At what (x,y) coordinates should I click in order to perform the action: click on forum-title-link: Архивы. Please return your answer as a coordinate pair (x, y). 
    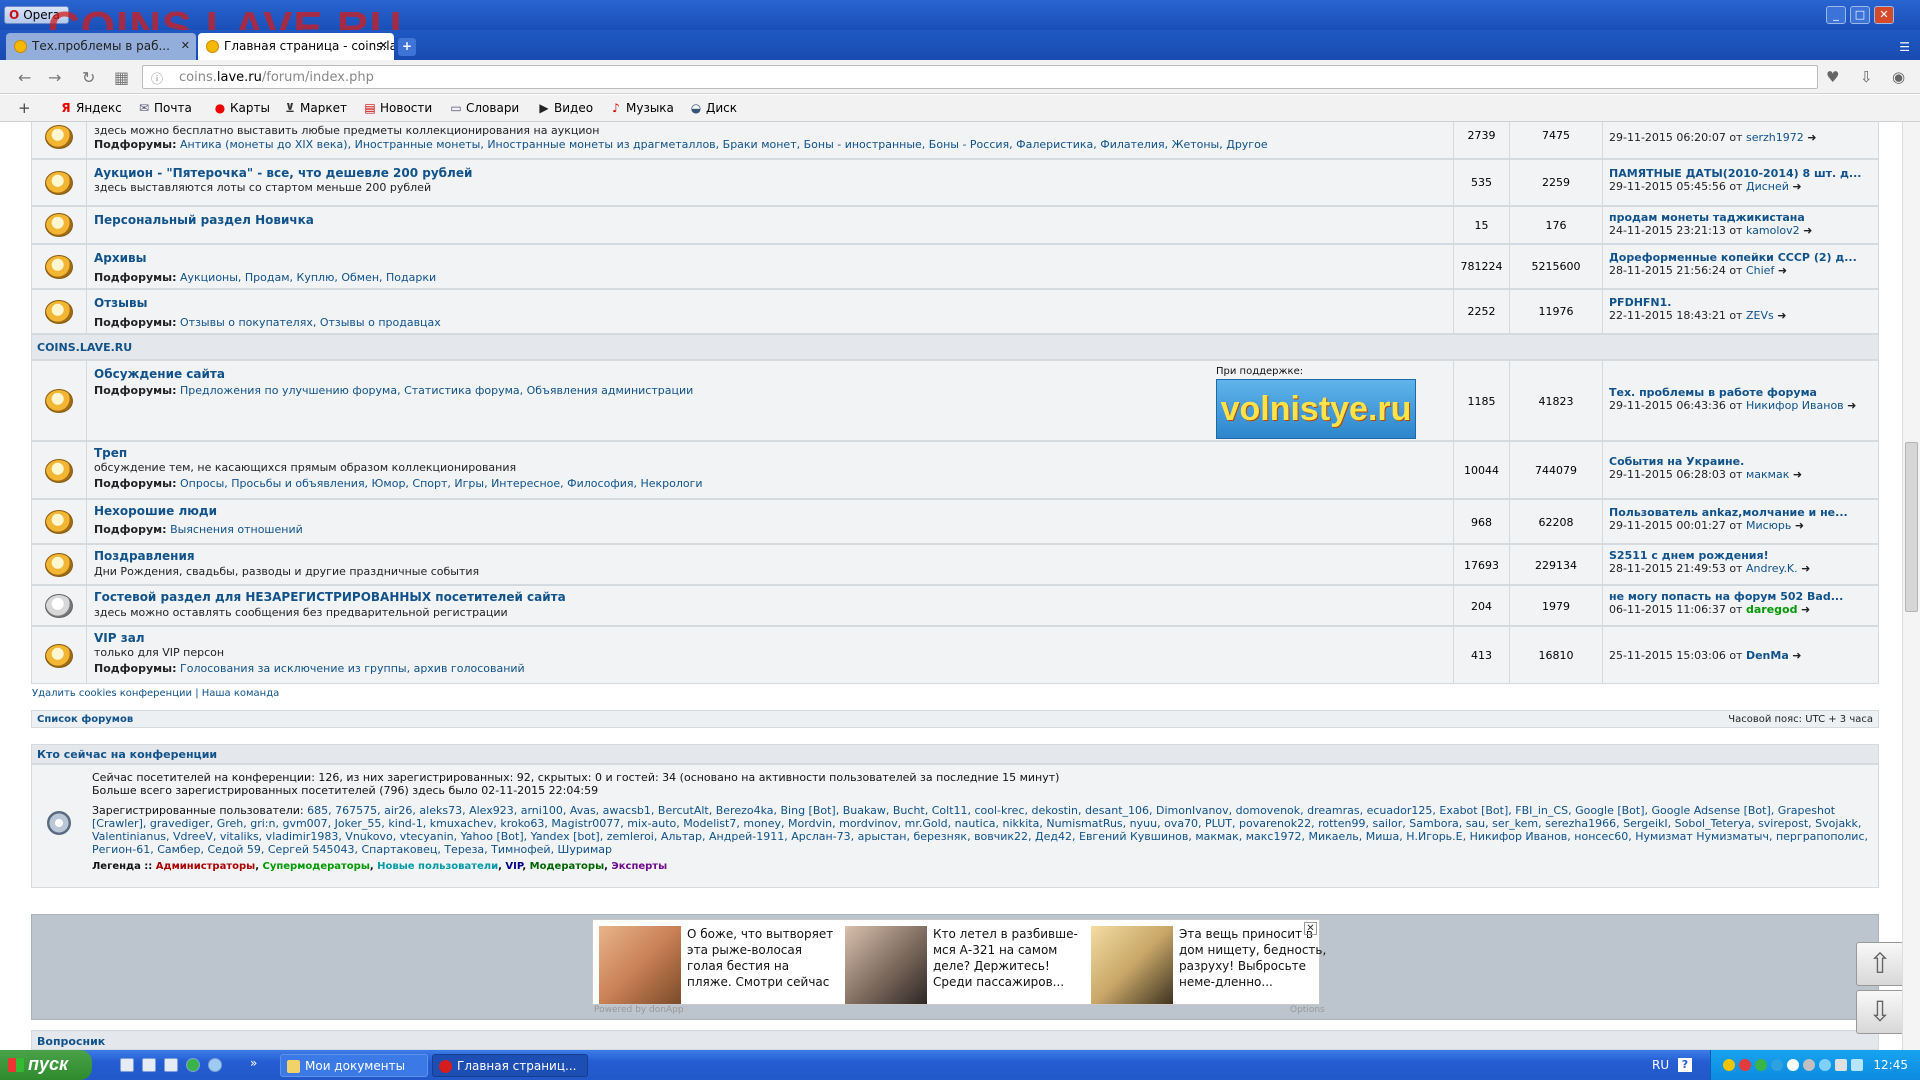
    Looking at the image, I should click on (776, 258).